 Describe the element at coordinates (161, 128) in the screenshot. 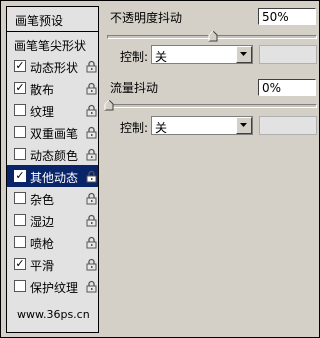

I see `flow-control-value: 关` at that location.